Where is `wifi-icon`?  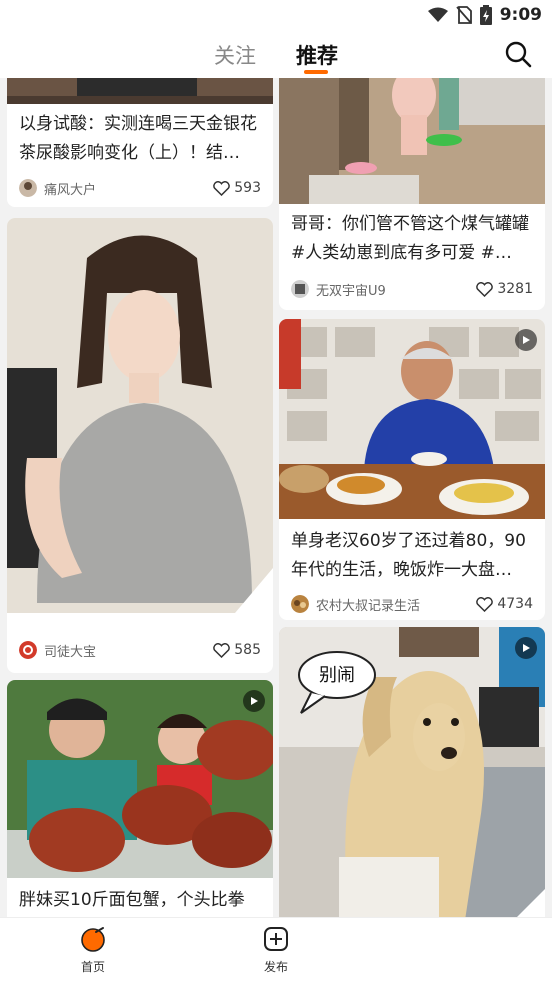 wifi-icon is located at coordinates (437, 14).